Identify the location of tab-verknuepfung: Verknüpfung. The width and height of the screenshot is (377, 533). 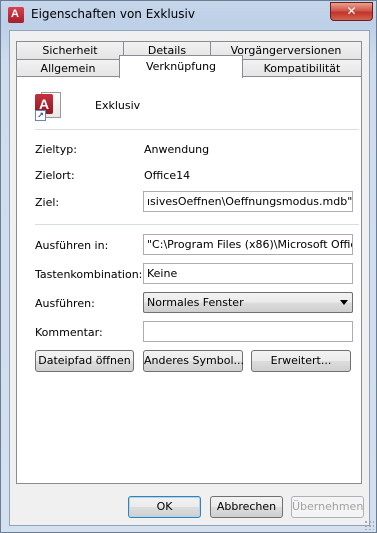
(181, 66).